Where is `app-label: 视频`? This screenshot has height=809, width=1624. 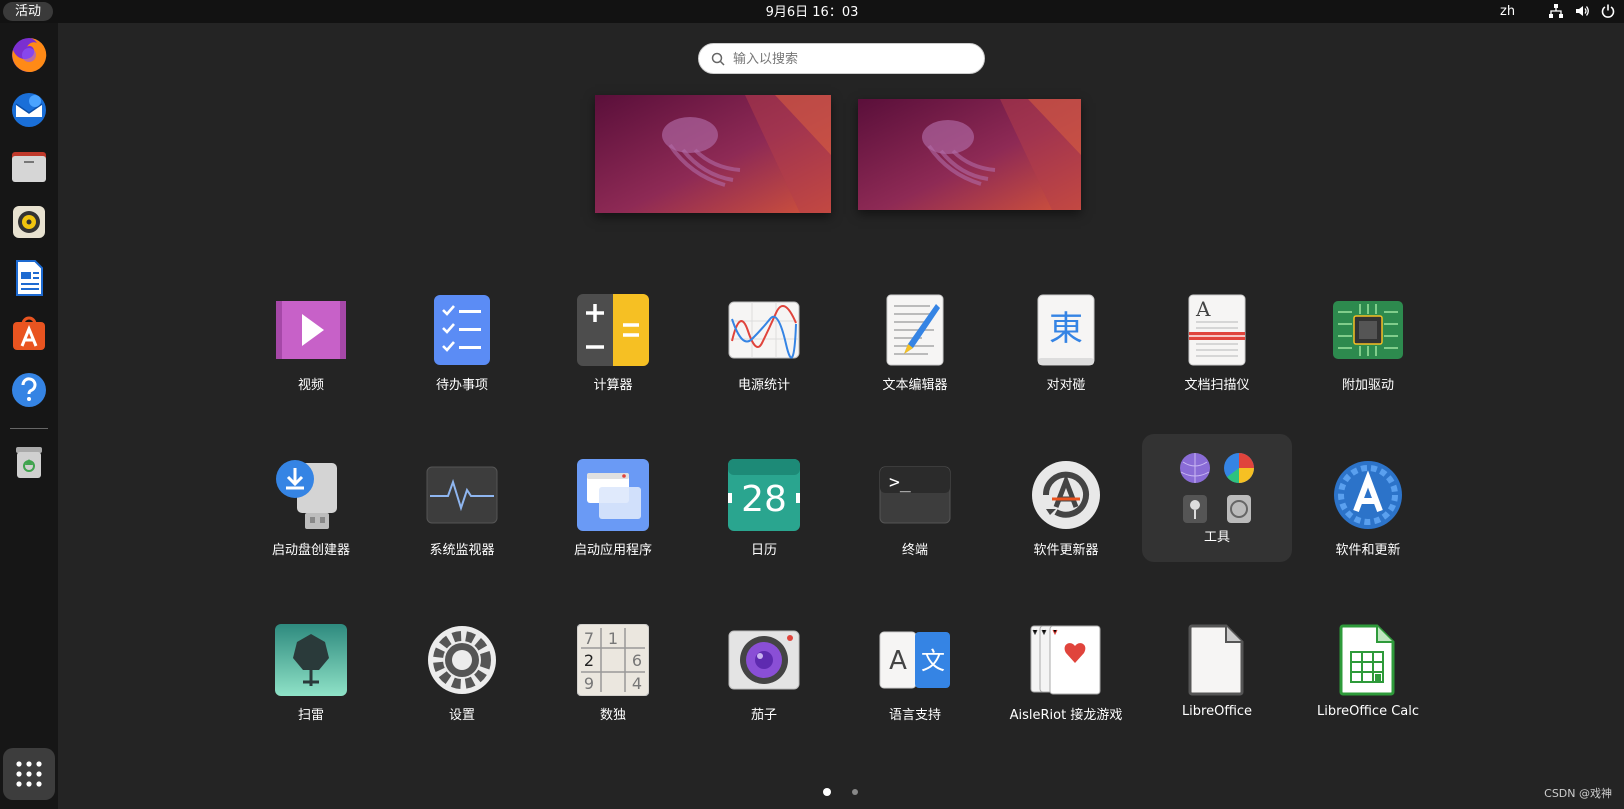 app-label: 视频 is located at coordinates (310, 385).